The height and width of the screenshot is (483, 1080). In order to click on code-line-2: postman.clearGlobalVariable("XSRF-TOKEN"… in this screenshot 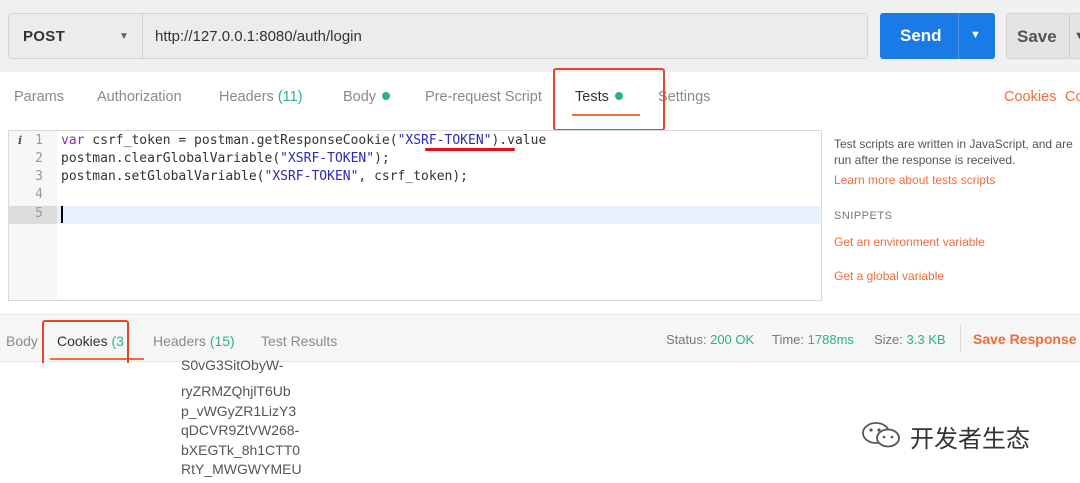, I will do `click(225, 158)`.